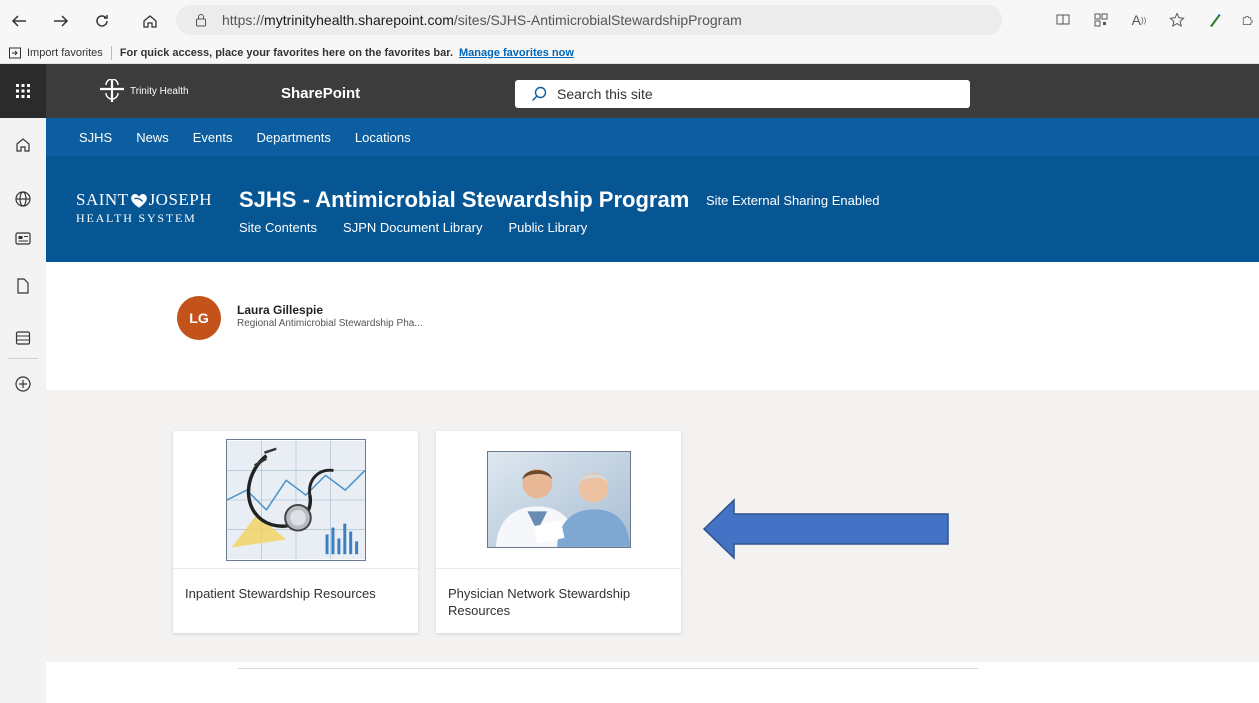 This screenshot has height=703, width=1259. What do you see at coordinates (548, 227) in the screenshot?
I see `site-link-public-library: Public Library` at bounding box center [548, 227].